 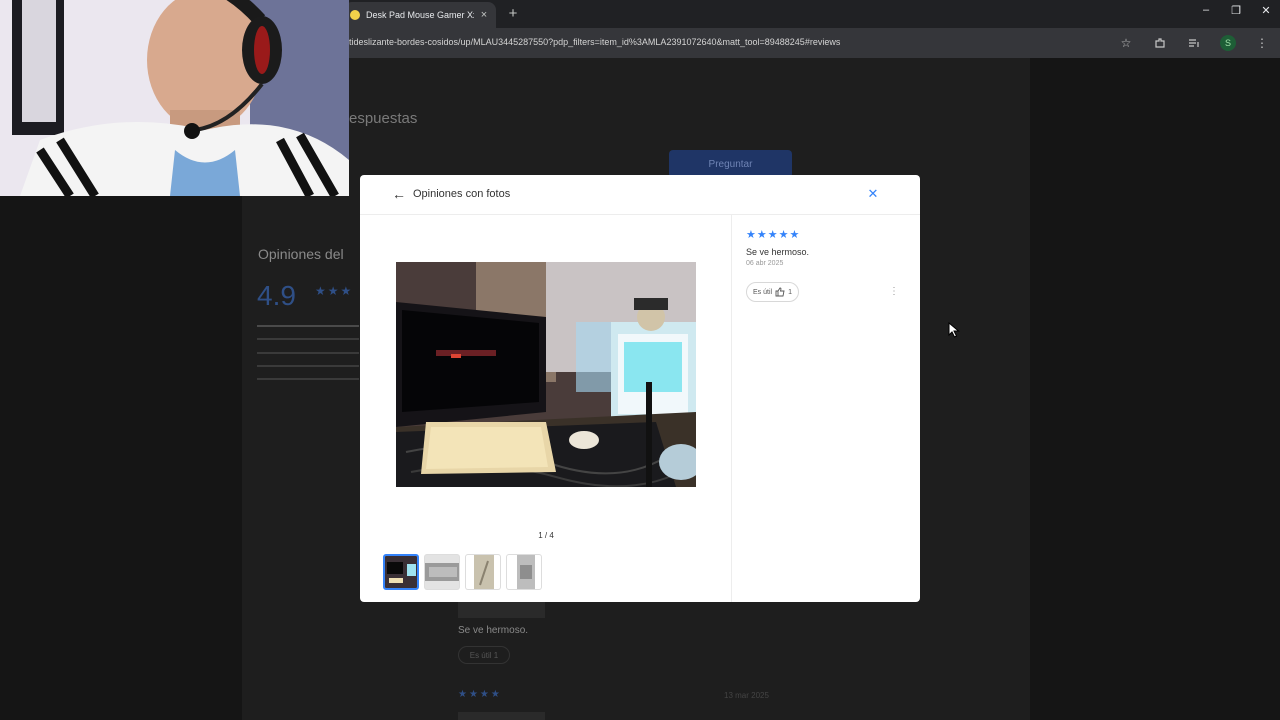 I want to click on close-icon: ✕, so click(x=873, y=194).